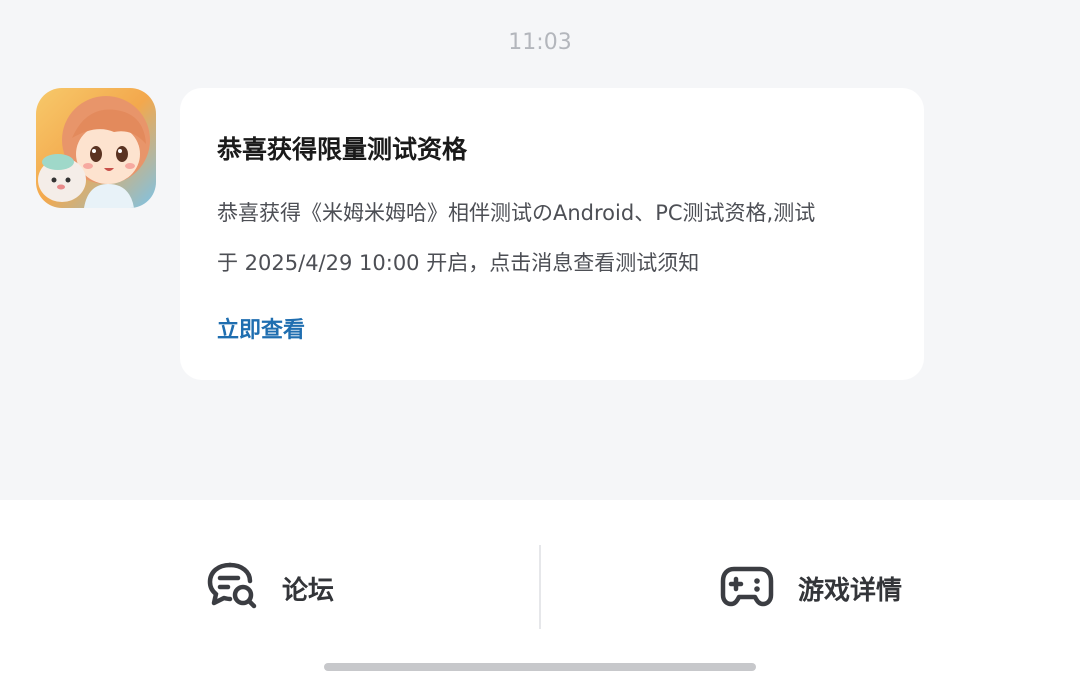 This screenshot has width=1080, height=674. I want to click on forum-label: 论坛, so click(308, 590).